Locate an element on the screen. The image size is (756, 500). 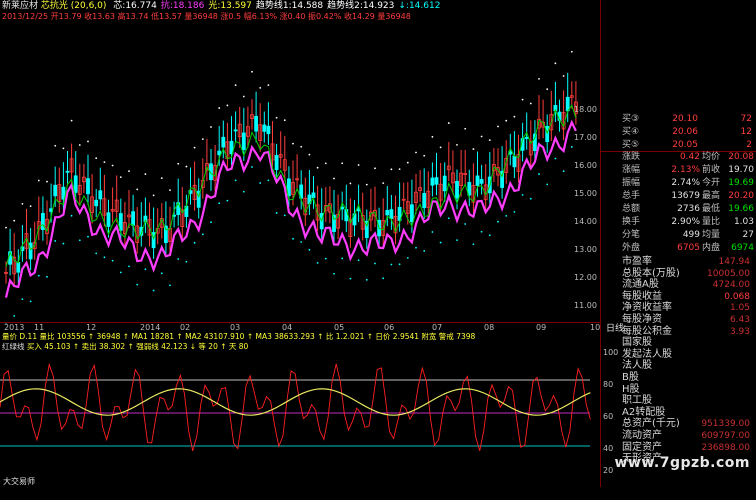
quote-value: 13679 is located at coordinates (685, 196).